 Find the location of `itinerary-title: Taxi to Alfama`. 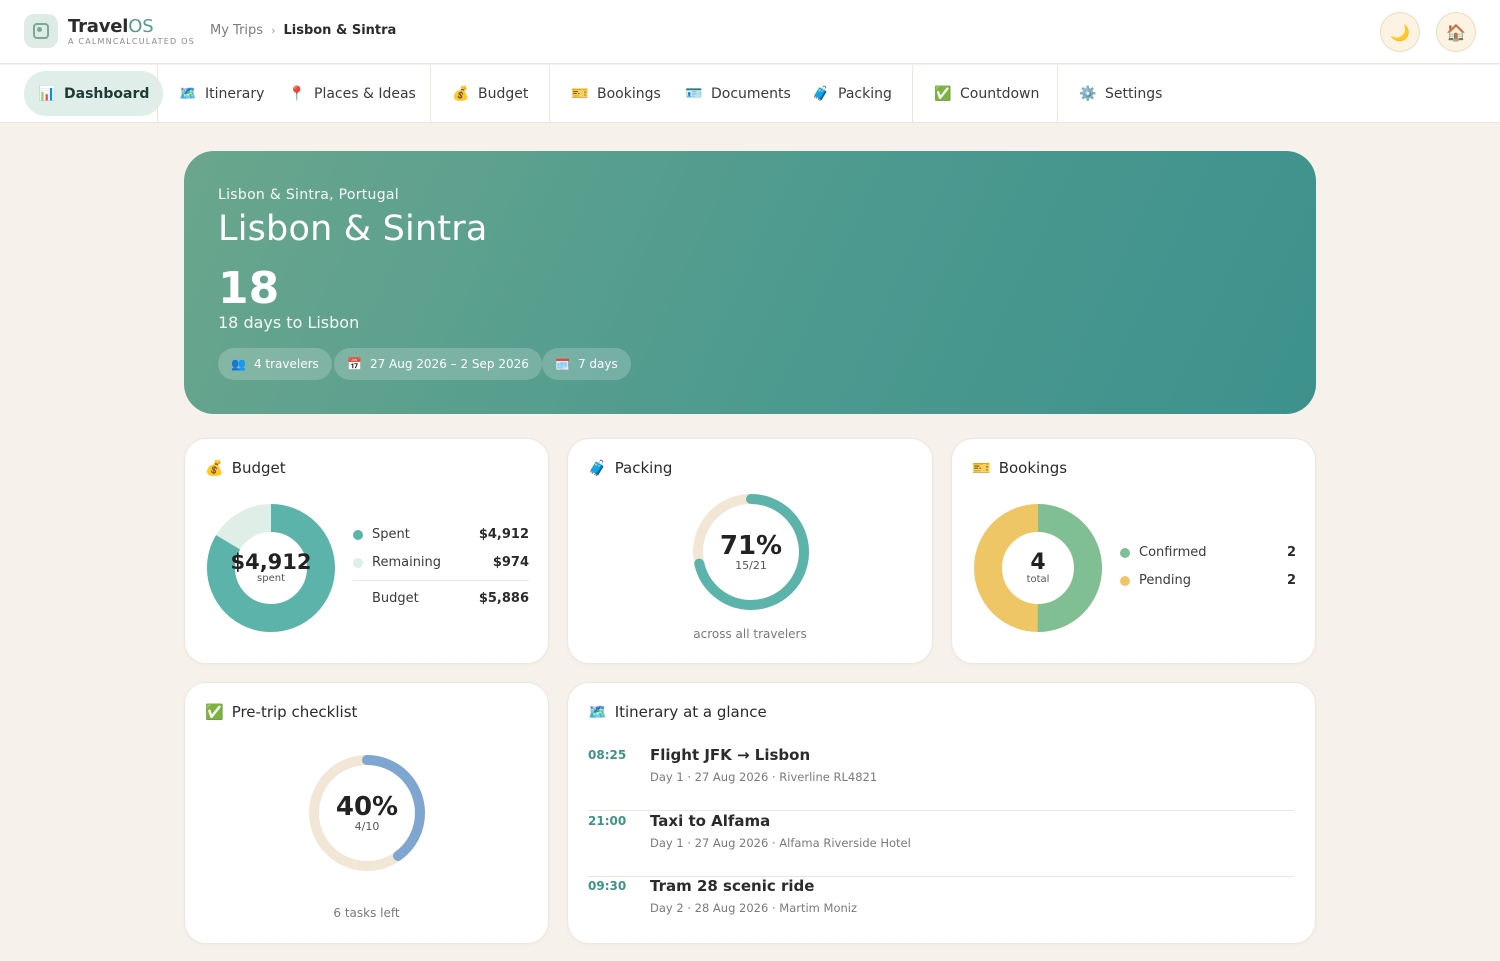

itinerary-title: Taxi to Alfama is located at coordinates (710, 821).